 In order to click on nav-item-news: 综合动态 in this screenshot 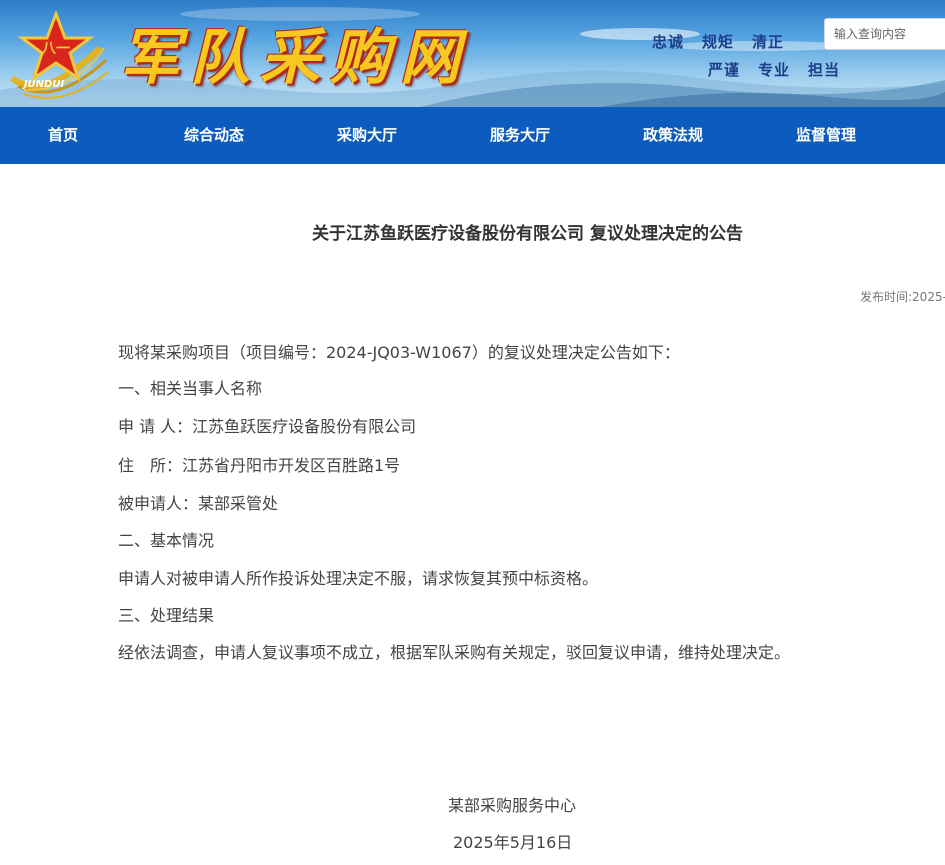, I will do `click(214, 135)`.